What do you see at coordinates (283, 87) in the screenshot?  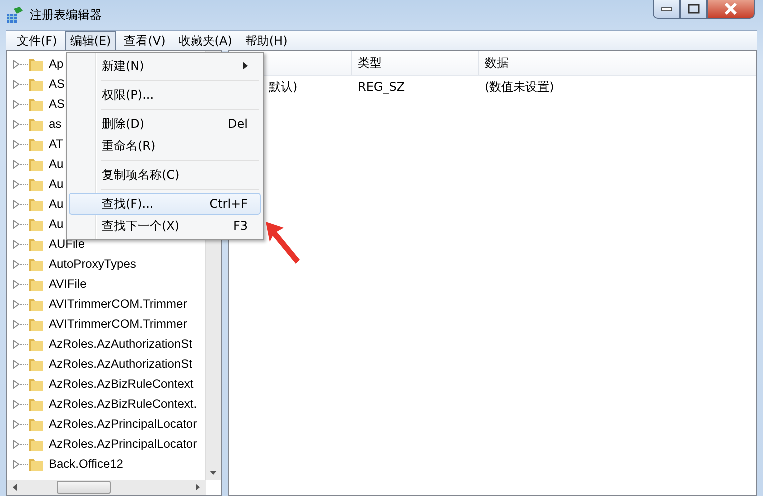 I see `table-cell-text: 默认)` at bounding box center [283, 87].